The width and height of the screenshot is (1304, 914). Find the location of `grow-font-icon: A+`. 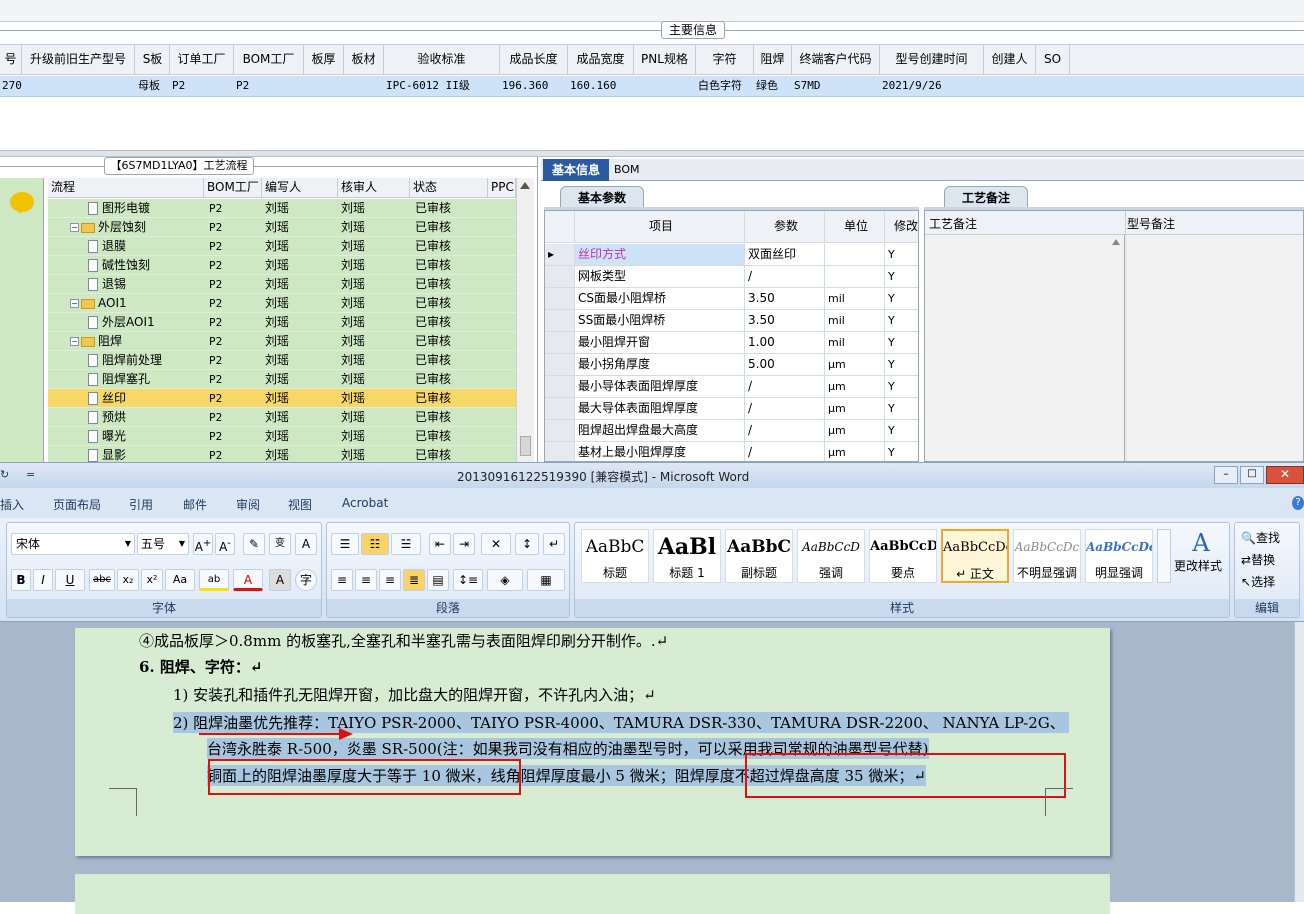

grow-font-icon: A+ is located at coordinates (203, 544).